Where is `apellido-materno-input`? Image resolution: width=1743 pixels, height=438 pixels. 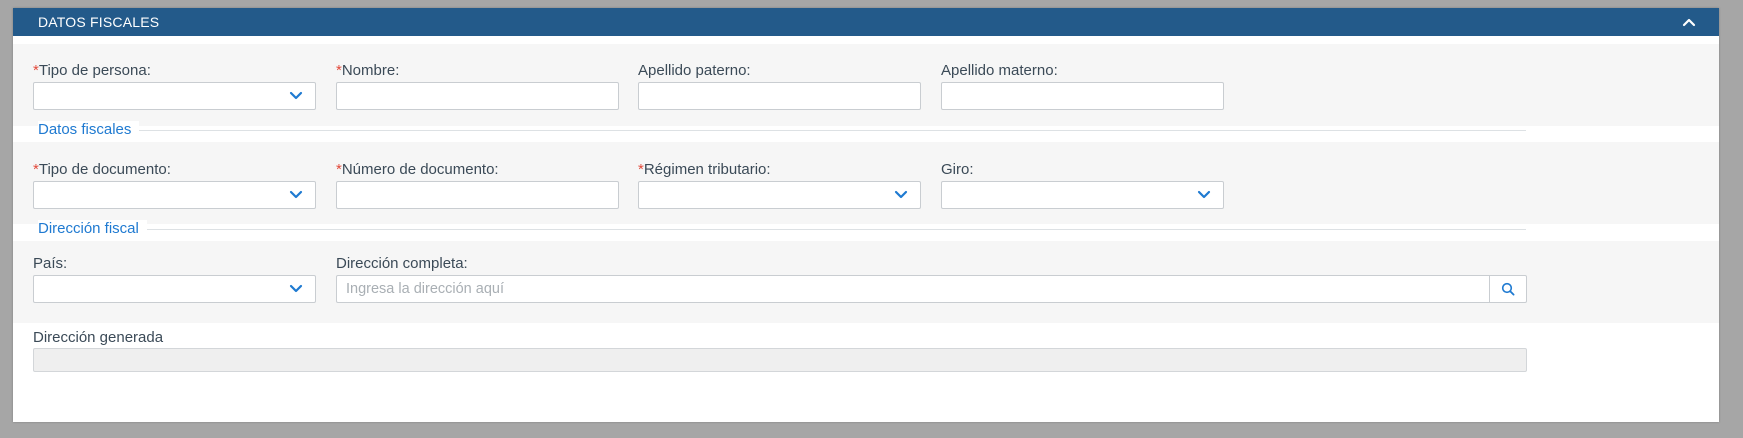
apellido-materno-input is located at coordinates (1082, 96).